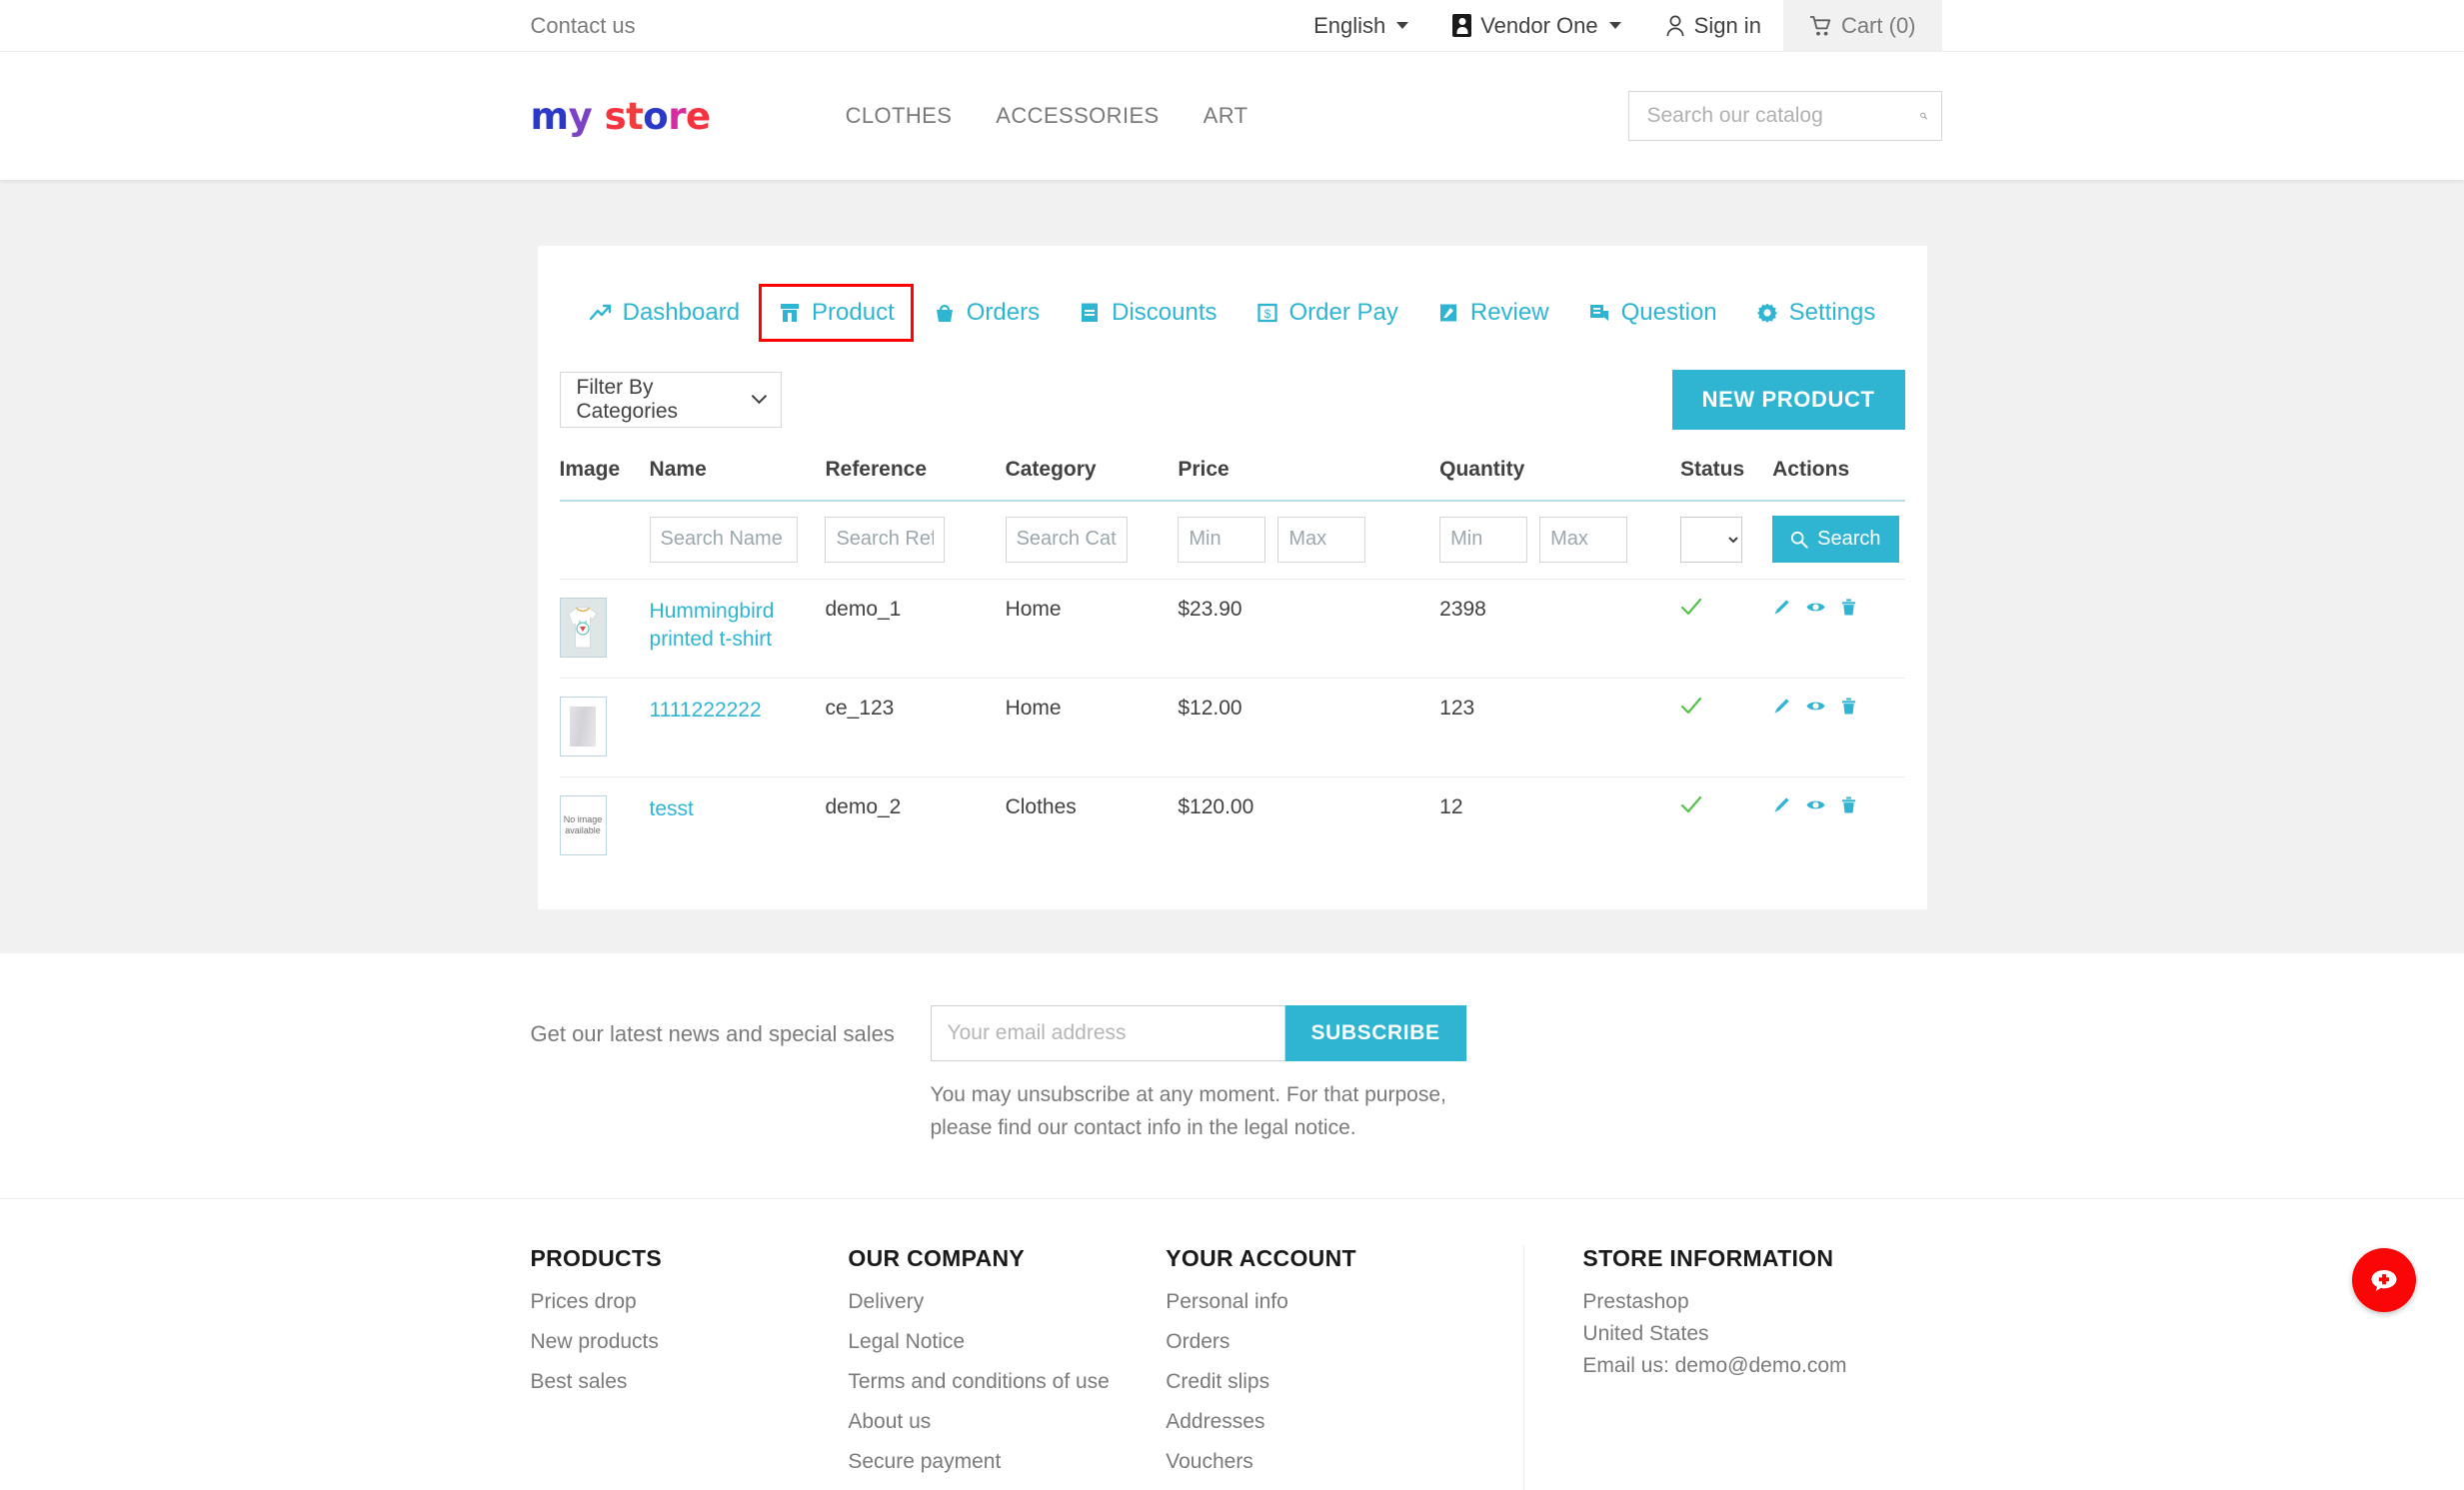  Describe the element at coordinates (1007, 1342) in the screenshot. I see `footer-link-legal-notice: Legal Notice` at that location.